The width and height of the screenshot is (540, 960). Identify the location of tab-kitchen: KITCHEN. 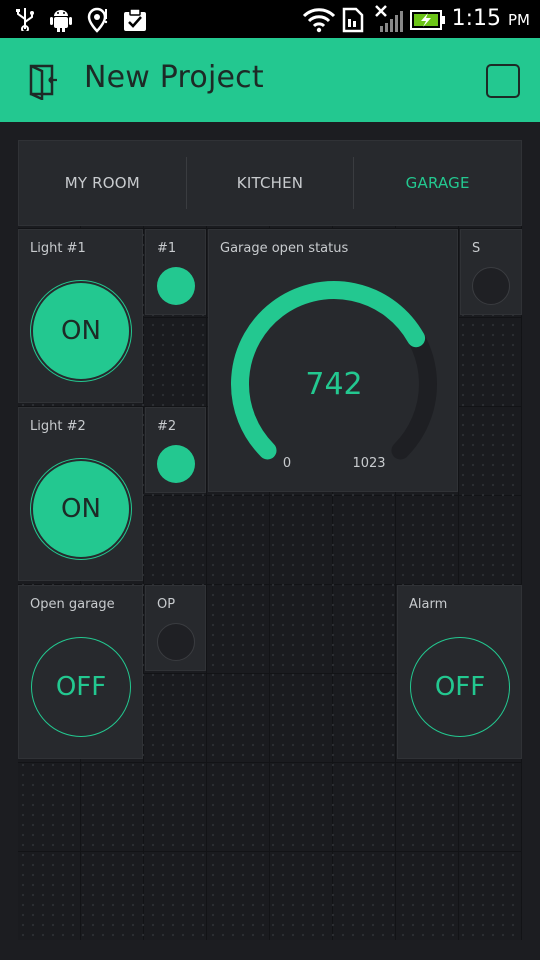
(269, 183).